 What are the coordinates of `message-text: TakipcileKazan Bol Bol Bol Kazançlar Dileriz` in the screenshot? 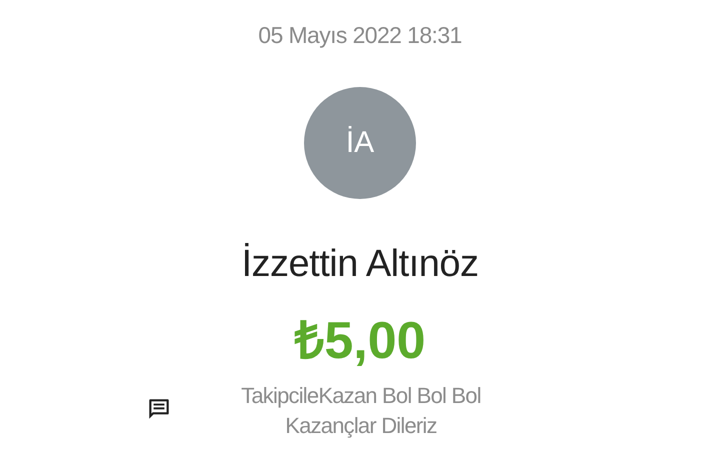 It's located at (361, 411).